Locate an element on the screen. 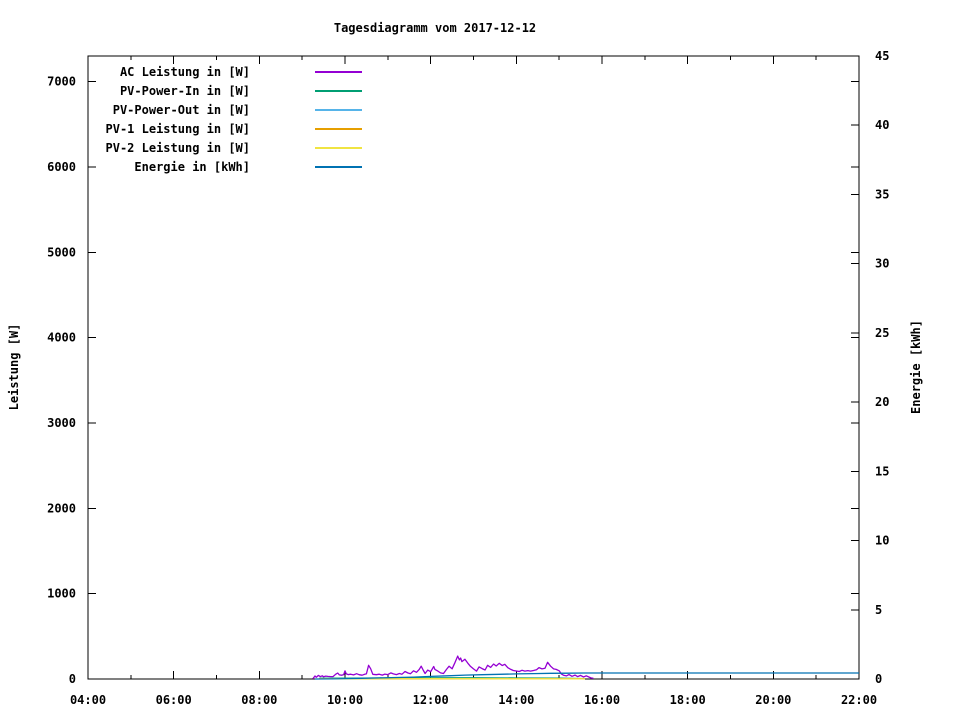 The width and height of the screenshot is (960, 720). y2-axis-tick-label: 30 is located at coordinates (882, 264).